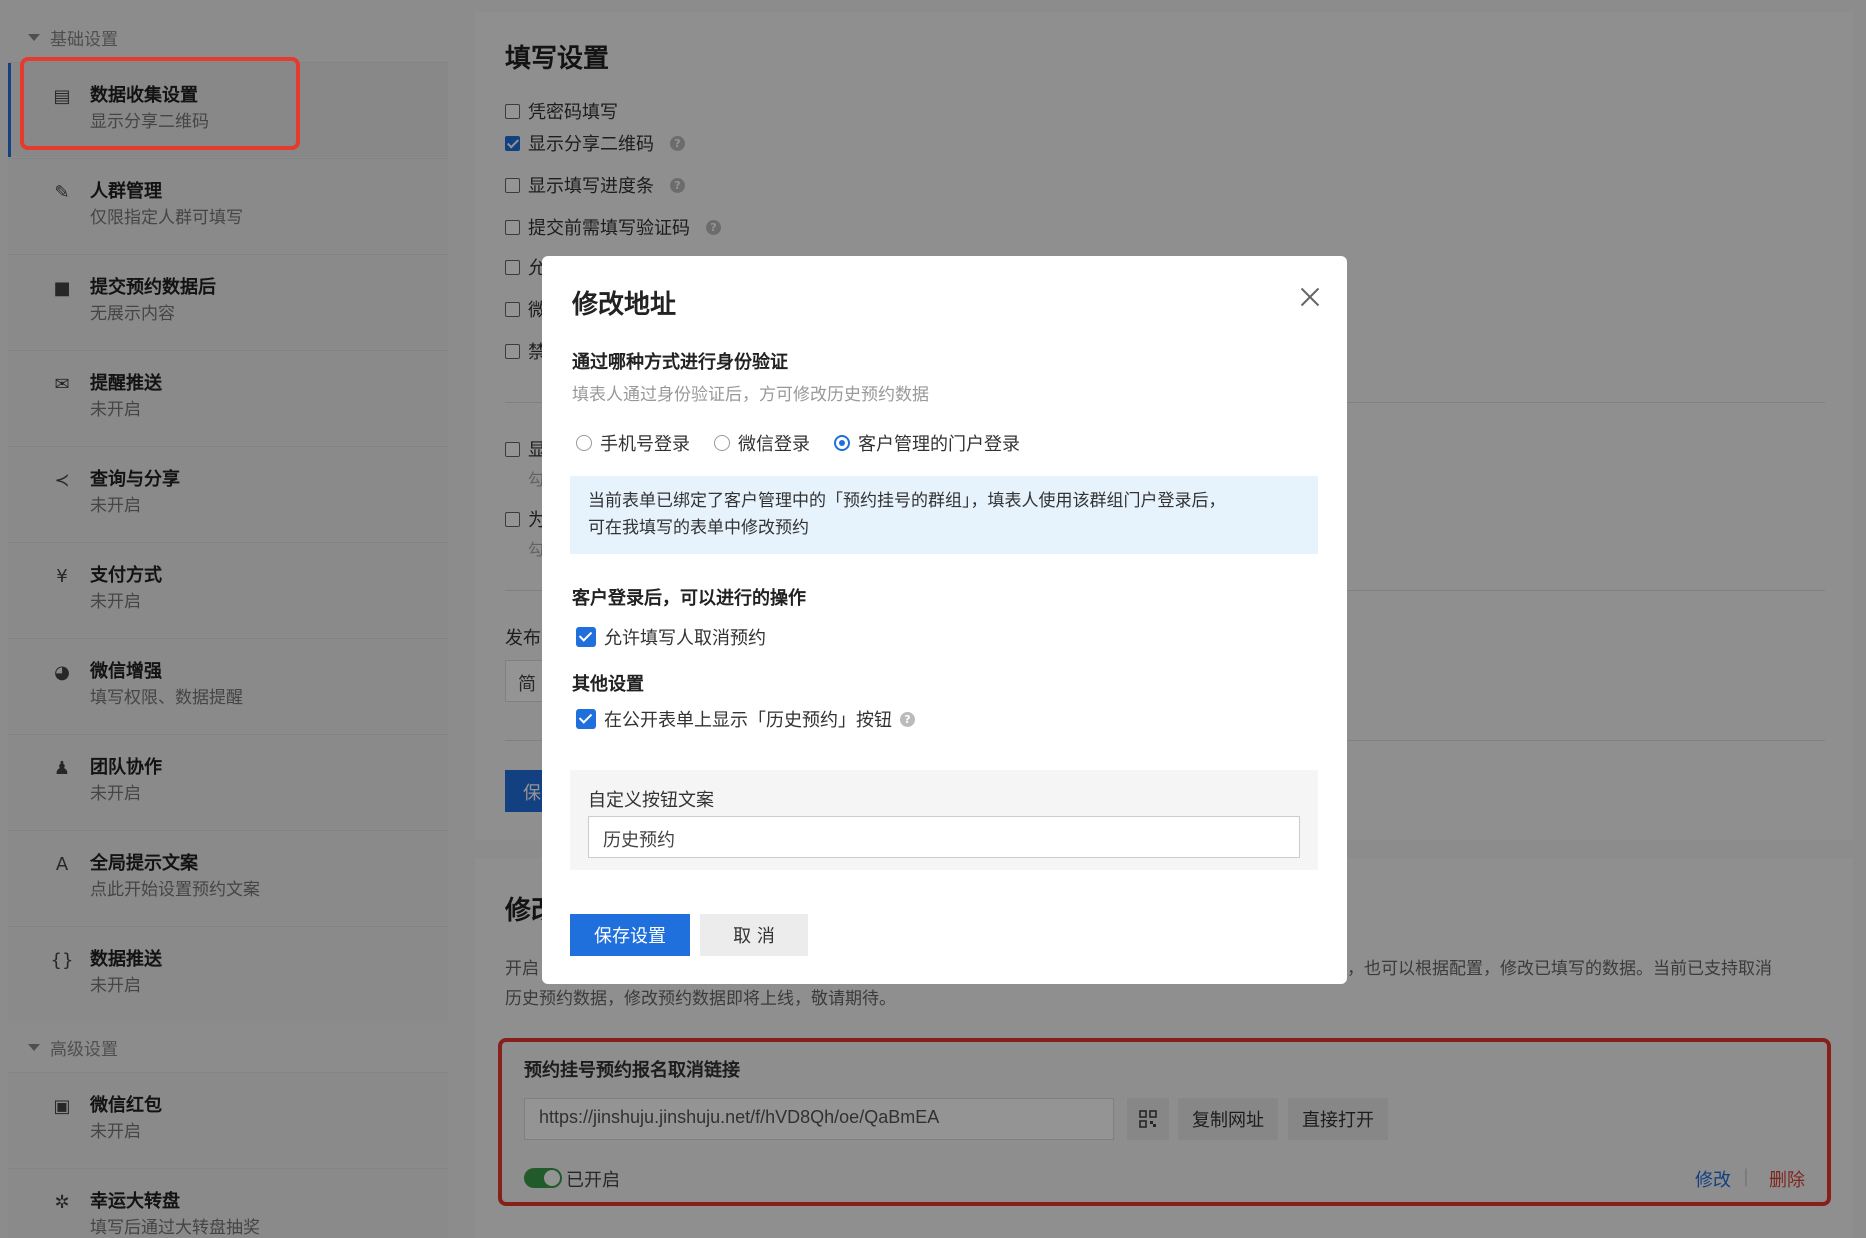 The width and height of the screenshot is (1866, 1238). I want to click on active-item-highlight, so click(160, 103).